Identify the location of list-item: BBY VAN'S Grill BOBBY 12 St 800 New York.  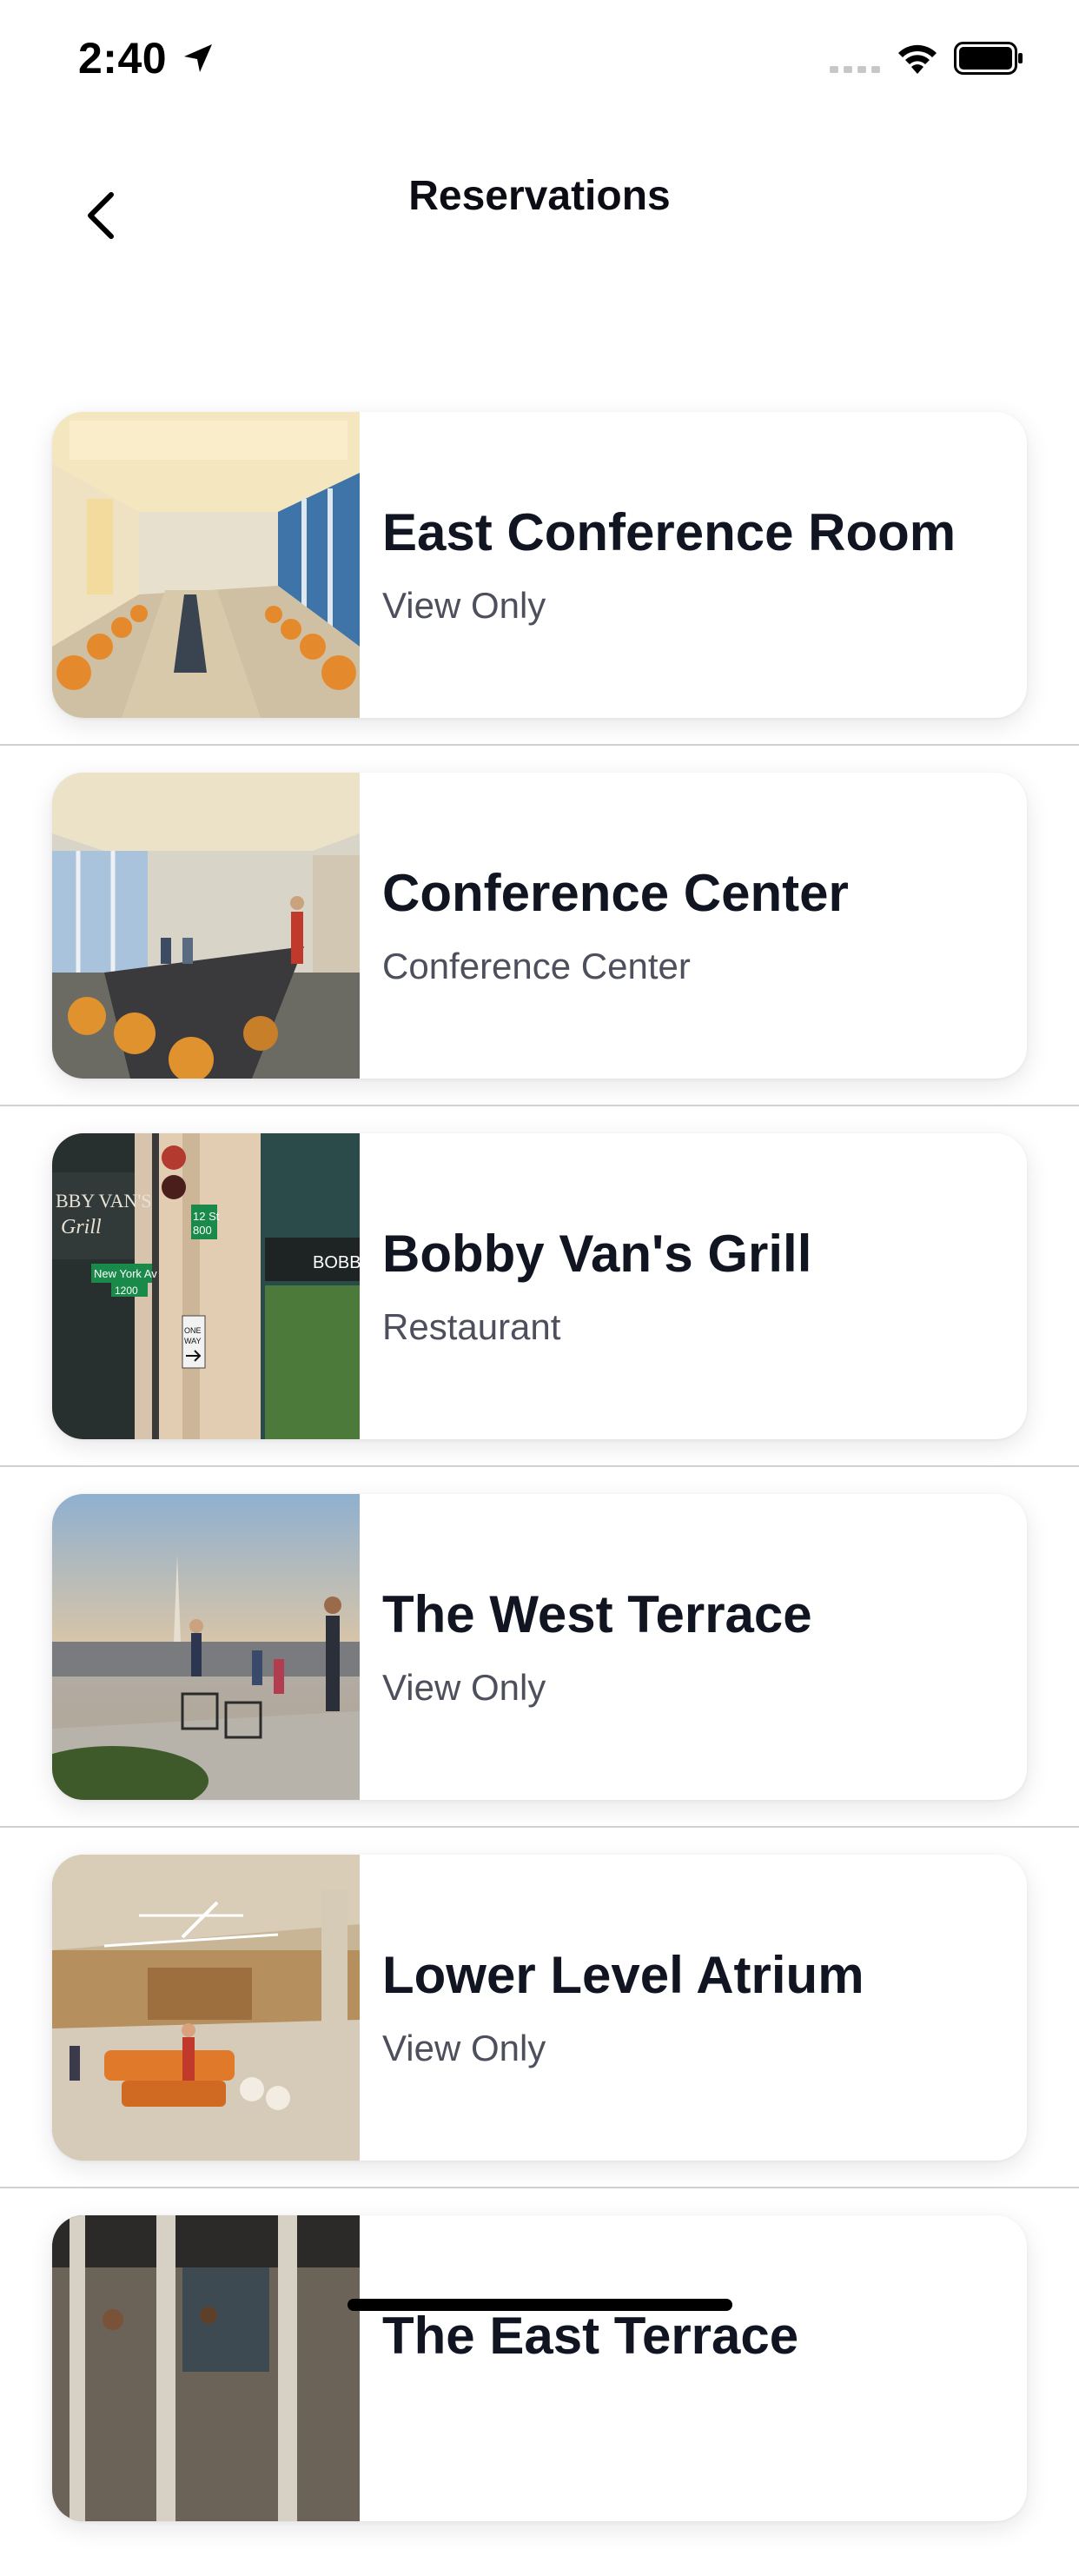
(539, 1313).